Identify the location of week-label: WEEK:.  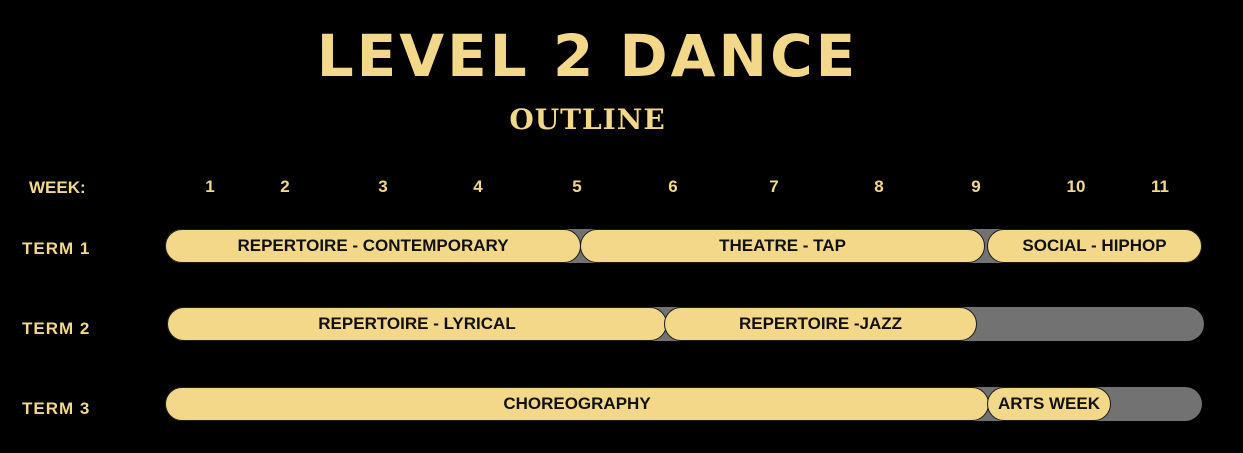
(57, 187).